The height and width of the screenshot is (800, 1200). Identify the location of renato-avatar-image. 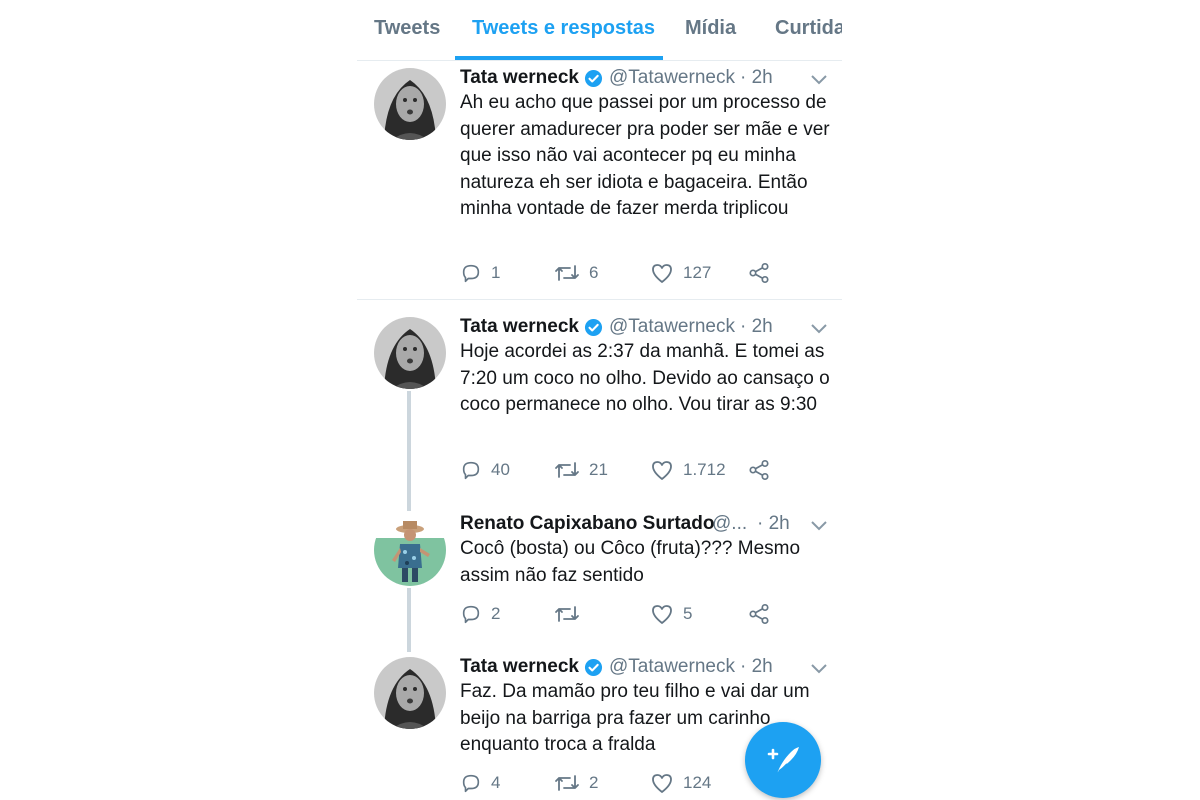
(410, 550).